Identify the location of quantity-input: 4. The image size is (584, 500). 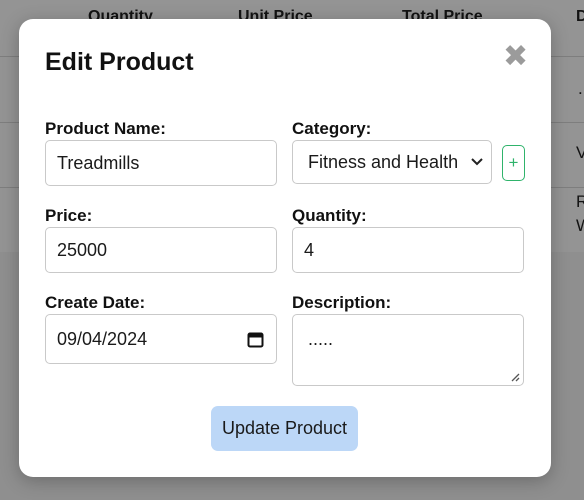
(408, 250).